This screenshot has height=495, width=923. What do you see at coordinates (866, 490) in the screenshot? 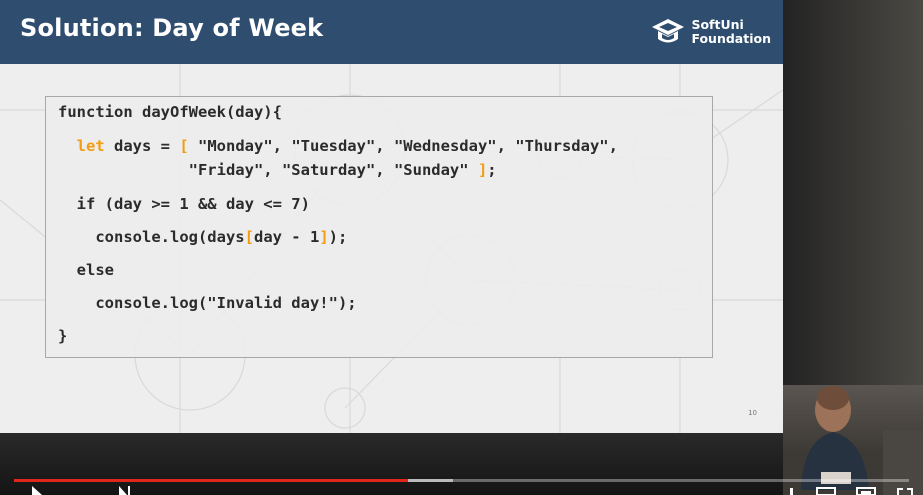
I see `theater-icon` at bounding box center [866, 490].